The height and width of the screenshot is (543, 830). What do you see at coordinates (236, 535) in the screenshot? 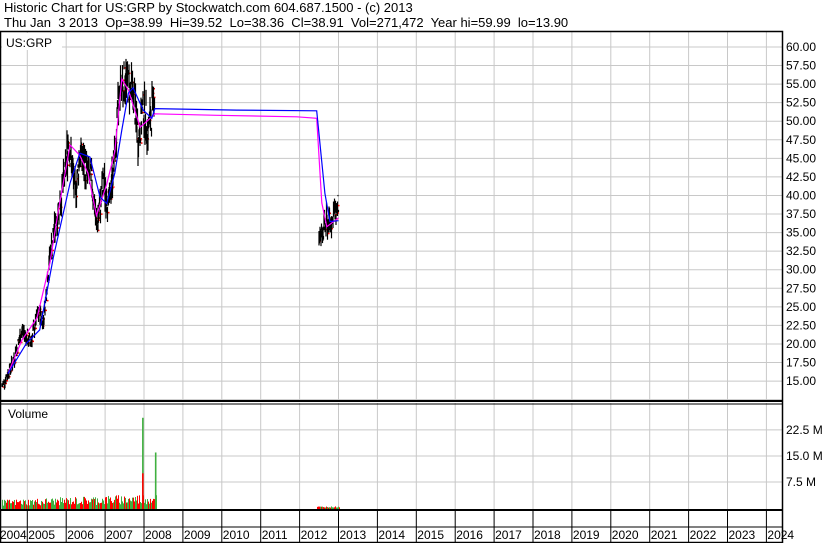
I see `year-label: 2010` at bounding box center [236, 535].